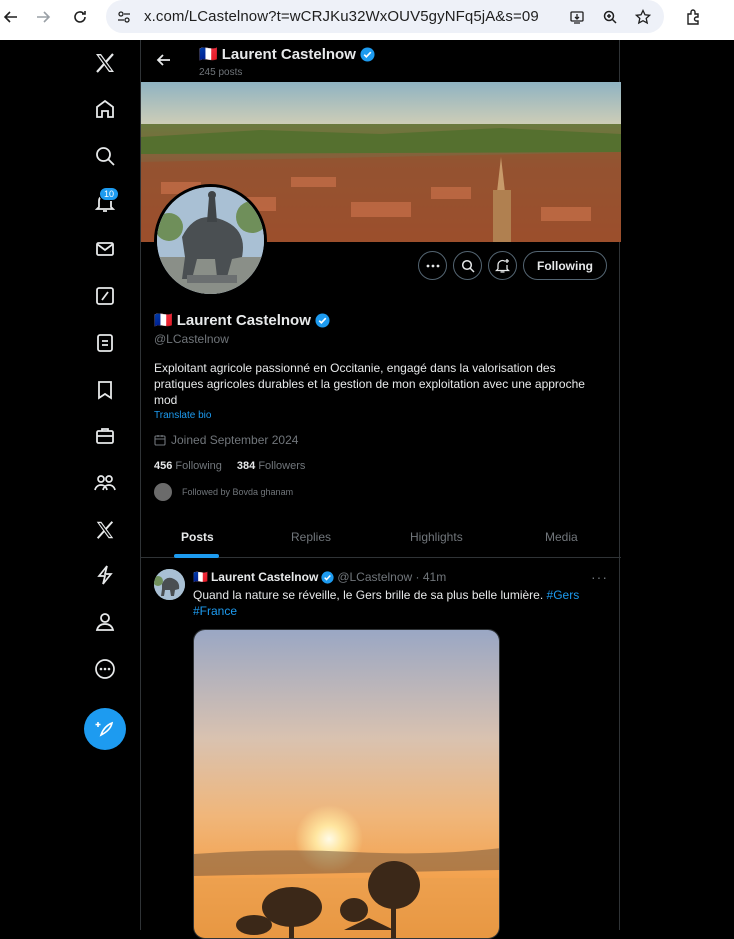 Image resolution: width=734 pixels, height=939 pixels. What do you see at coordinates (565, 265) in the screenshot?
I see `following-button: Following` at bounding box center [565, 265].